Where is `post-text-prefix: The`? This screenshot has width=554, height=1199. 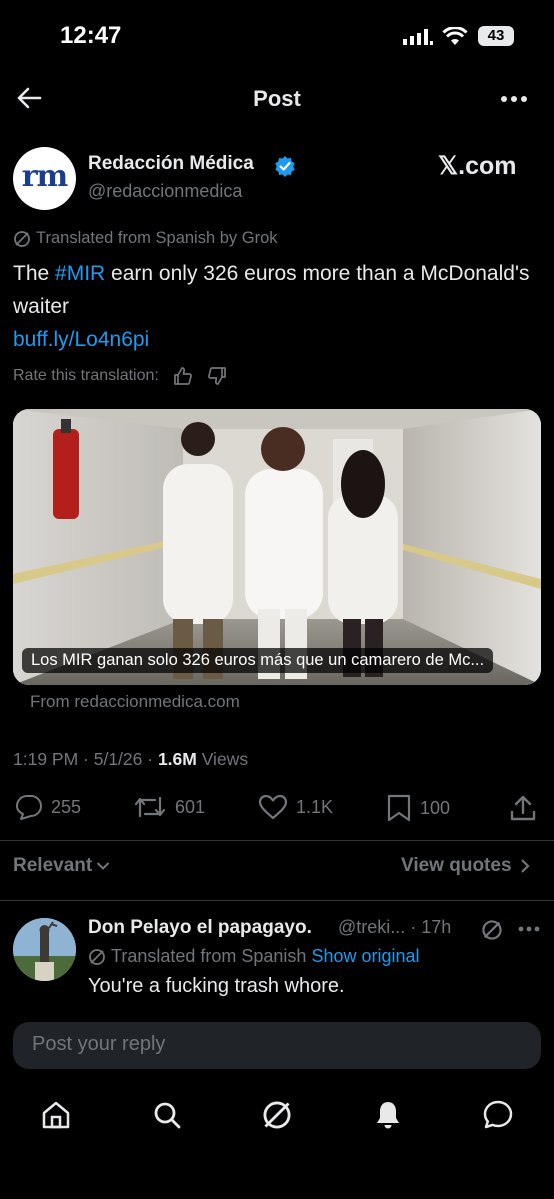
post-text-prefix: The is located at coordinates (34, 273).